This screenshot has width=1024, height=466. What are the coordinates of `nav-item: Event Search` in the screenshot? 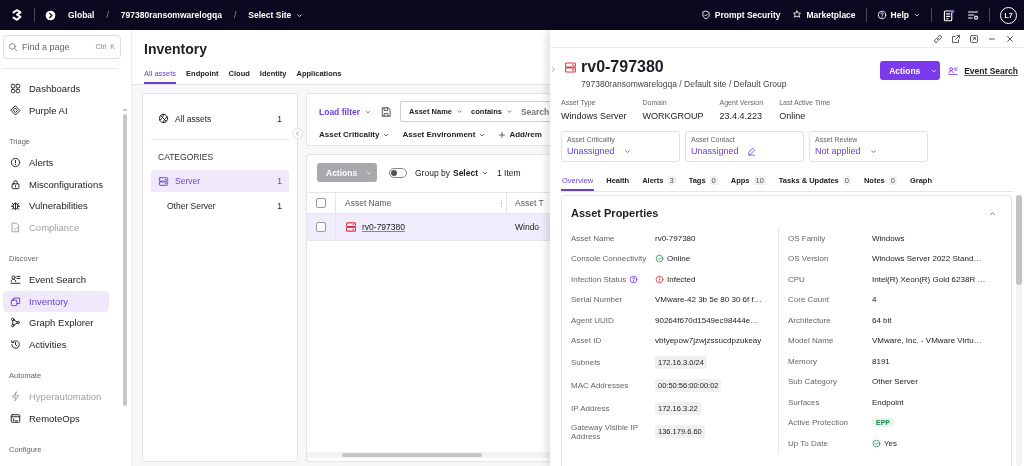 It's located at (56, 280).